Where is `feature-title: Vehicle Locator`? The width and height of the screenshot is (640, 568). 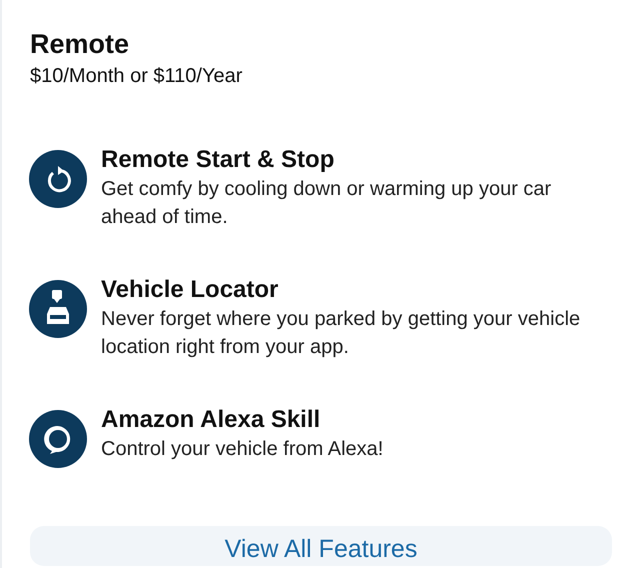
feature-title: Vehicle Locator is located at coordinates (189, 290).